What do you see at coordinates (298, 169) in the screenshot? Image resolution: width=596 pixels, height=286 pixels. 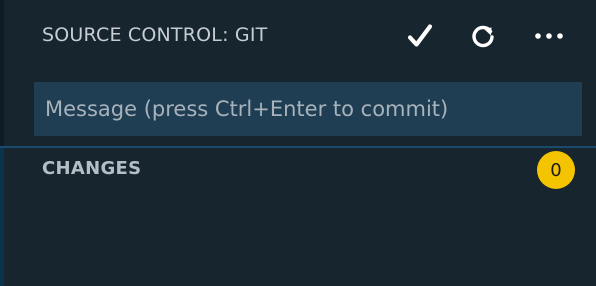 I see `changes-section-header: CHANGES 0` at bounding box center [298, 169].